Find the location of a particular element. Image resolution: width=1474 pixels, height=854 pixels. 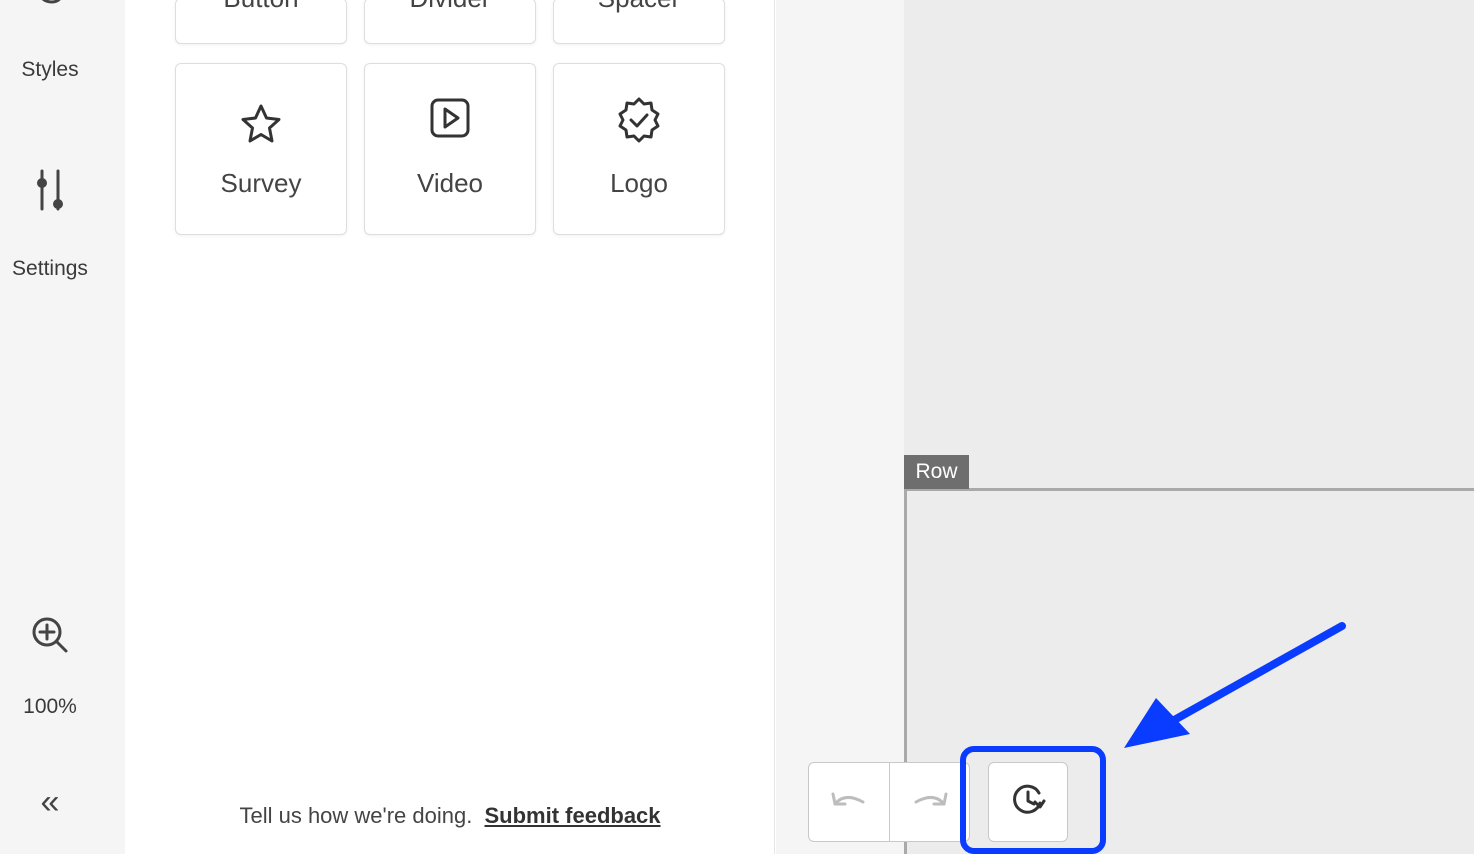

undo-button is located at coordinates (849, 802).